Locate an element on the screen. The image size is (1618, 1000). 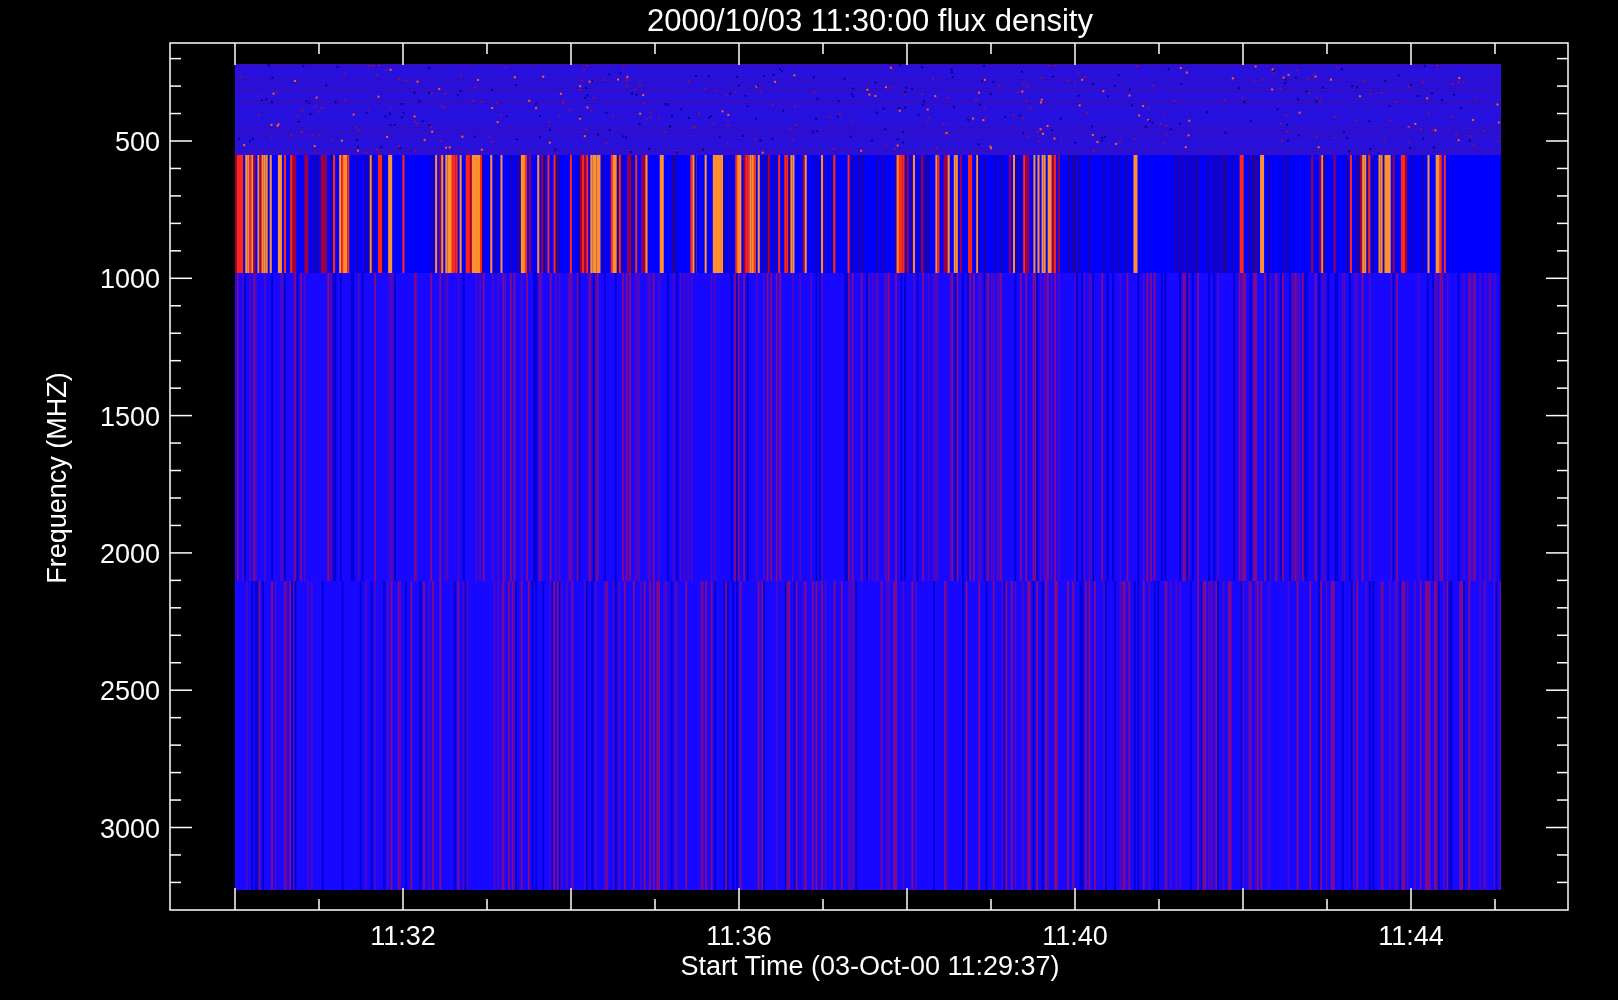
axis-label: Start Time (03-Oct-00 11:29:37) is located at coordinates (870, 966).